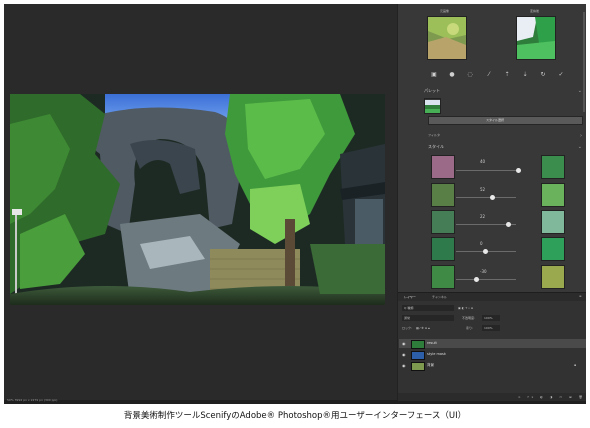  Describe the element at coordinates (447, 38) in the screenshot. I see `source-thumbnail` at that location.